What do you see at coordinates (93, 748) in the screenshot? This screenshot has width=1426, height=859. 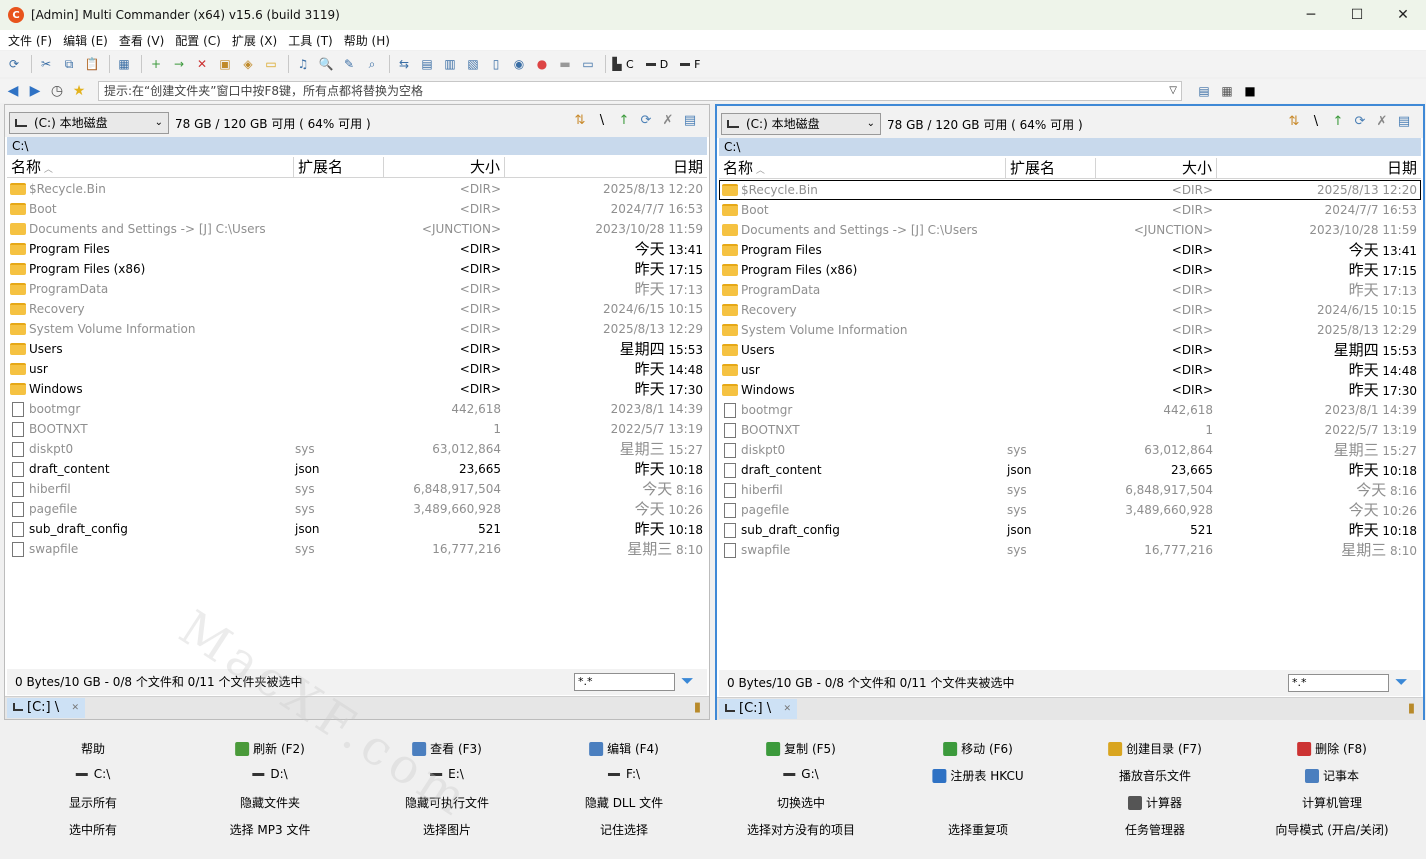 I see `fkey-button: 帮助` at bounding box center [93, 748].